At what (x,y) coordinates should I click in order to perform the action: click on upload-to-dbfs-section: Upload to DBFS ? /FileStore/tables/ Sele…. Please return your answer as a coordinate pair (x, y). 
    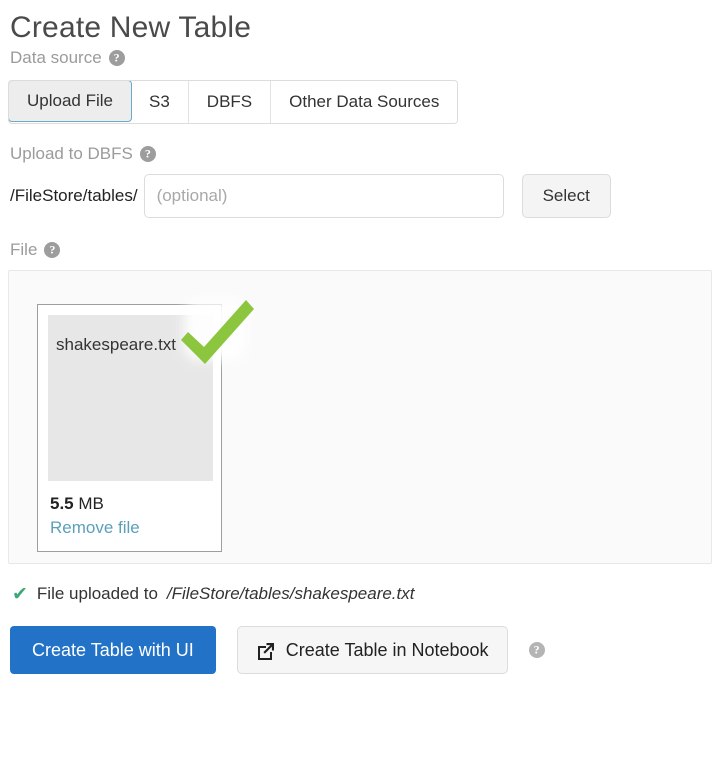
    Looking at the image, I should click on (360, 181).